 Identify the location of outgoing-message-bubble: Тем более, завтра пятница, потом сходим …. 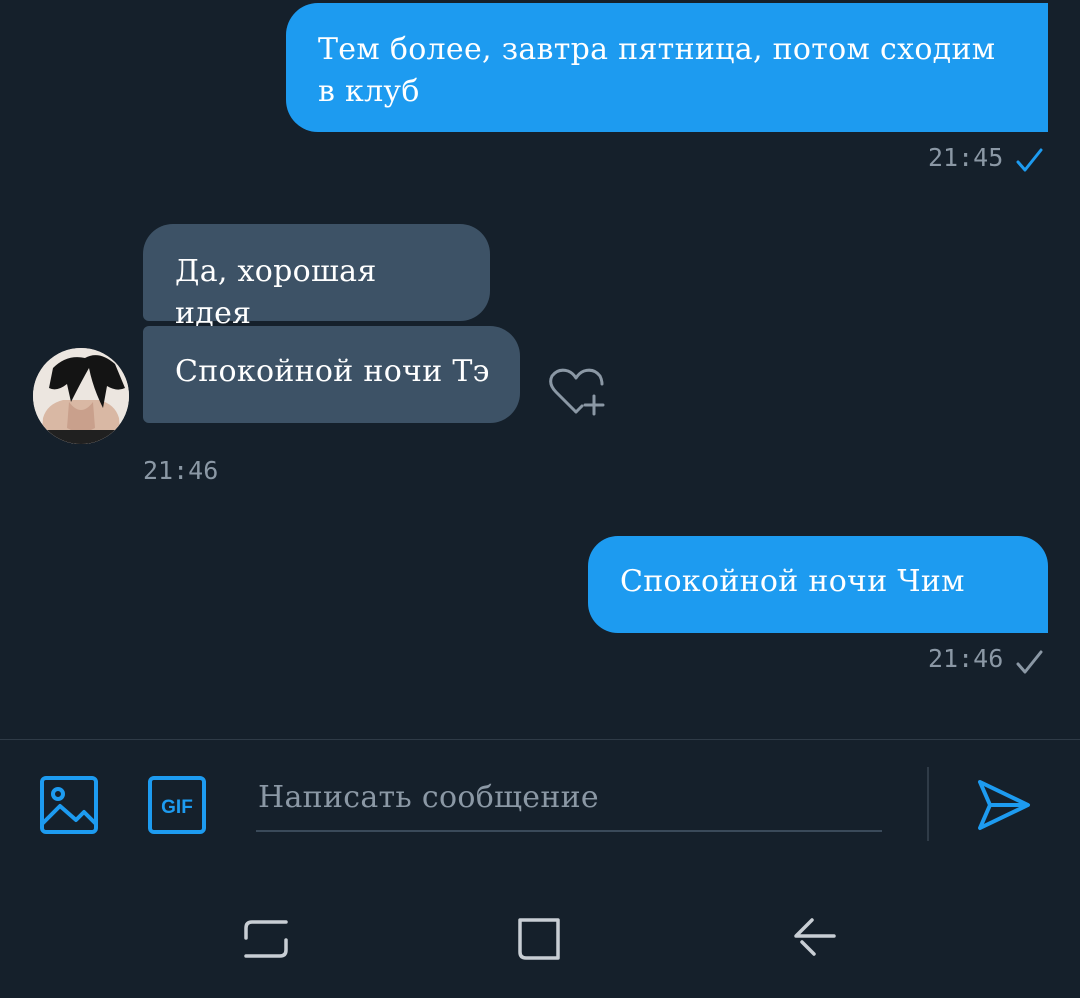
(667, 67).